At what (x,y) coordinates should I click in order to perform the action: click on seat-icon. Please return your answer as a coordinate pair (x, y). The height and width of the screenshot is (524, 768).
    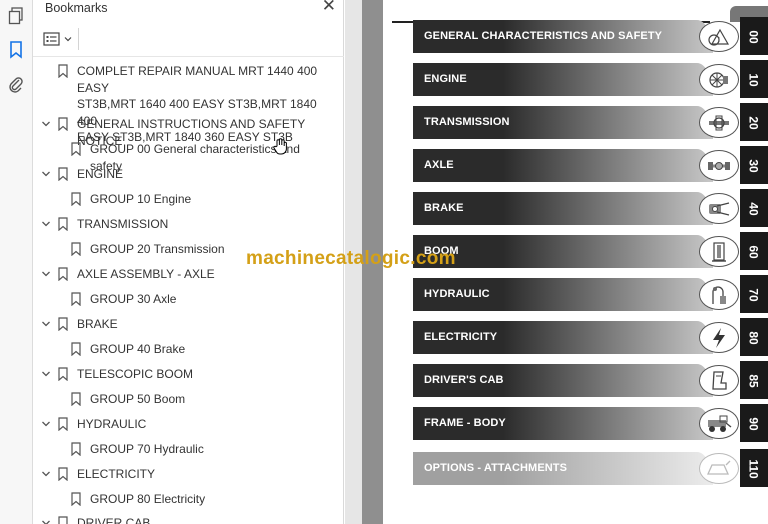
    Looking at the image, I should click on (719, 380).